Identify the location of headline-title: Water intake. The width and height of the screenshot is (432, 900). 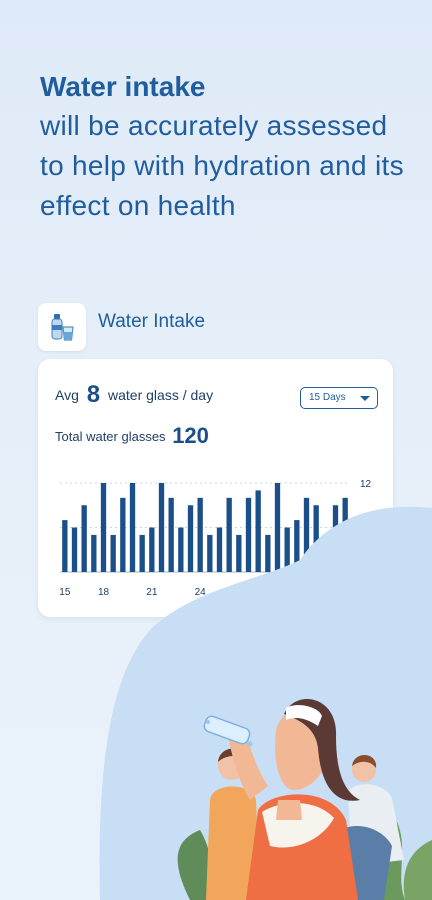
(123, 86).